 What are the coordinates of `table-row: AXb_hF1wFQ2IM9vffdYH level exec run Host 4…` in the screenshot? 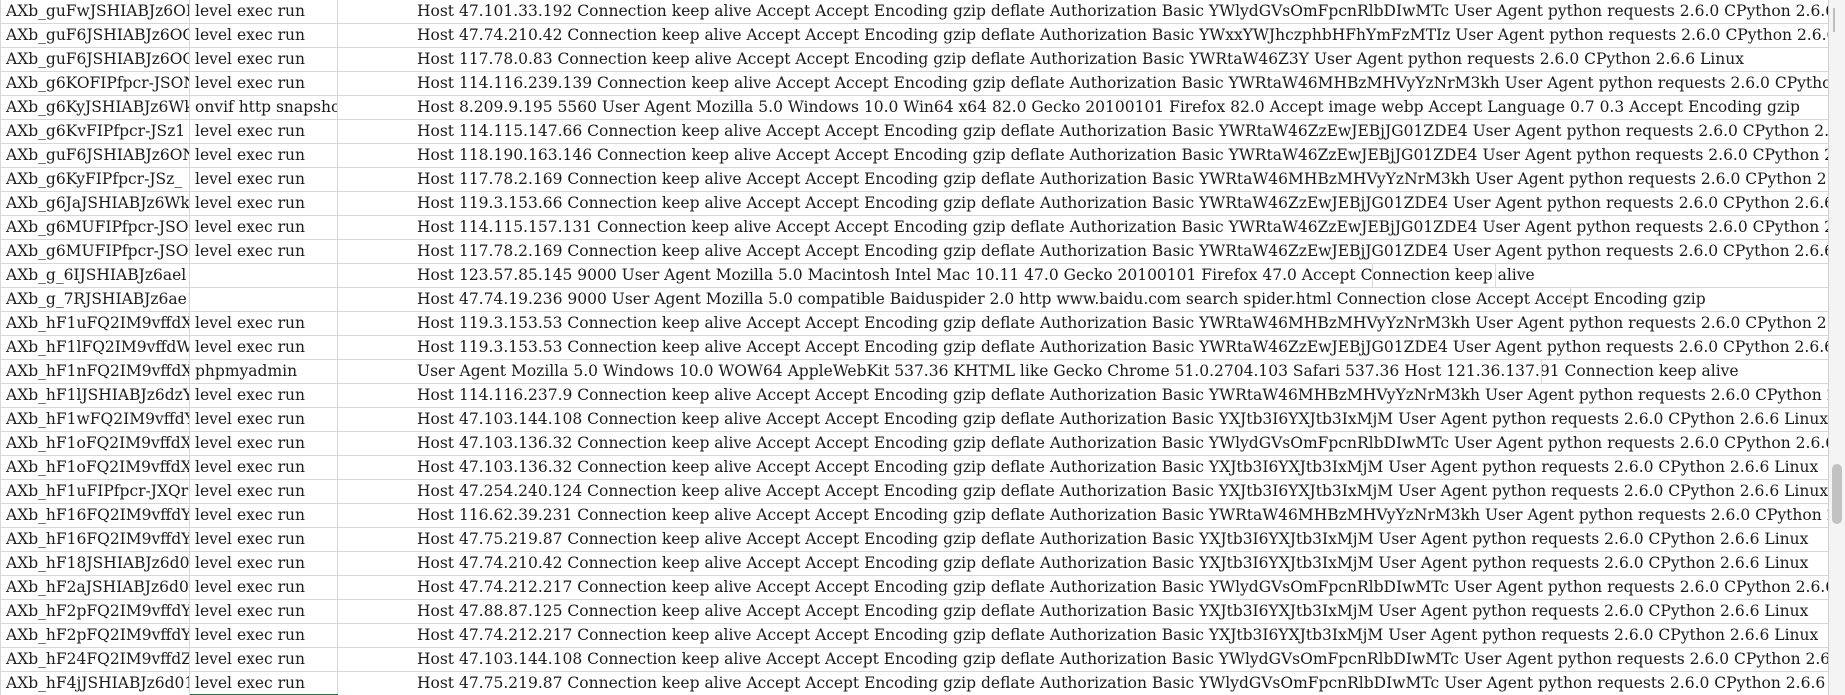 It's located at (914, 420).